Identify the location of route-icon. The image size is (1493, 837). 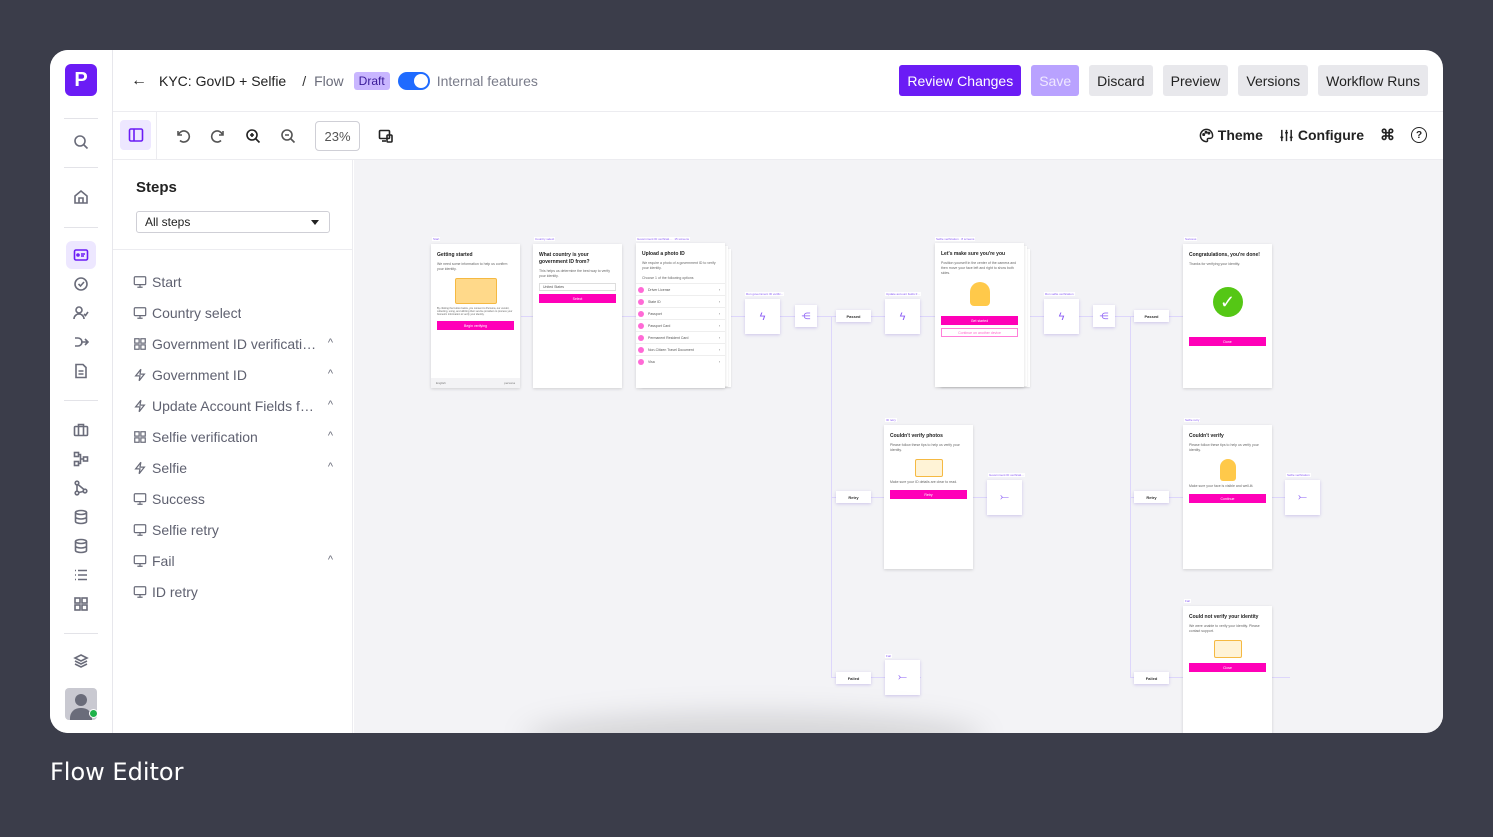
(82, 342).